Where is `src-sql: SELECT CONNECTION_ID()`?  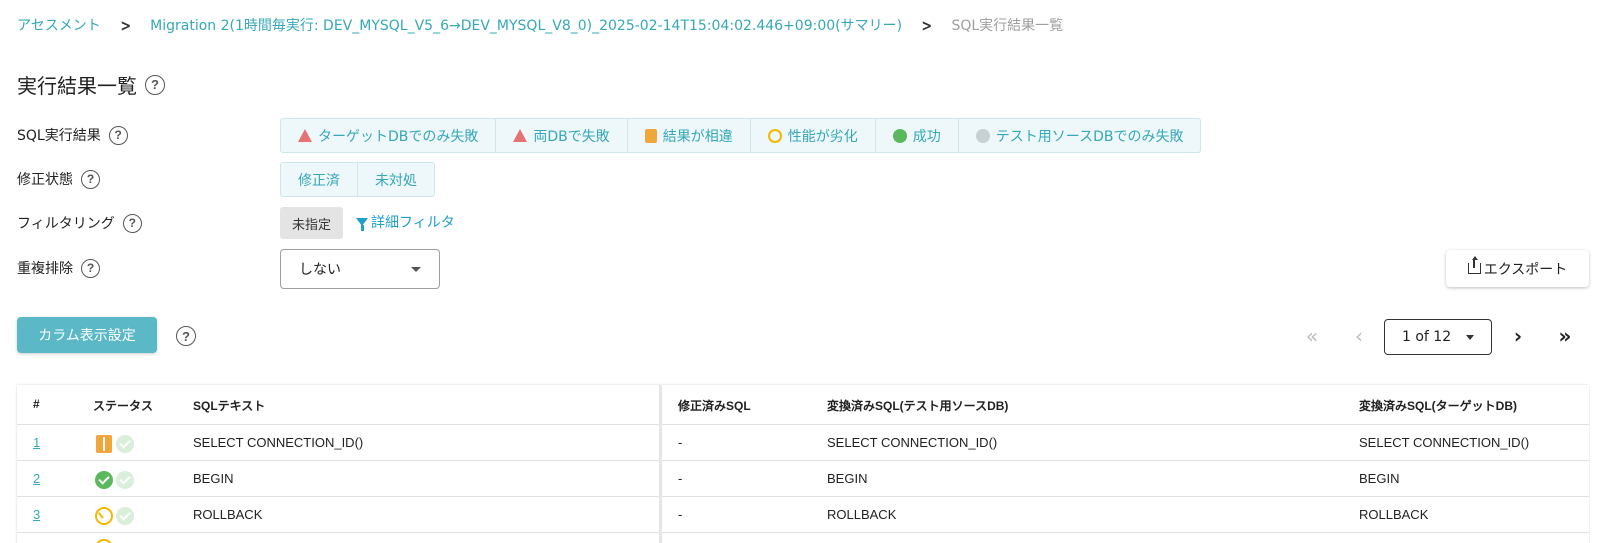 src-sql: SELECT CONNECTION_ID() is located at coordinates (912, 442).